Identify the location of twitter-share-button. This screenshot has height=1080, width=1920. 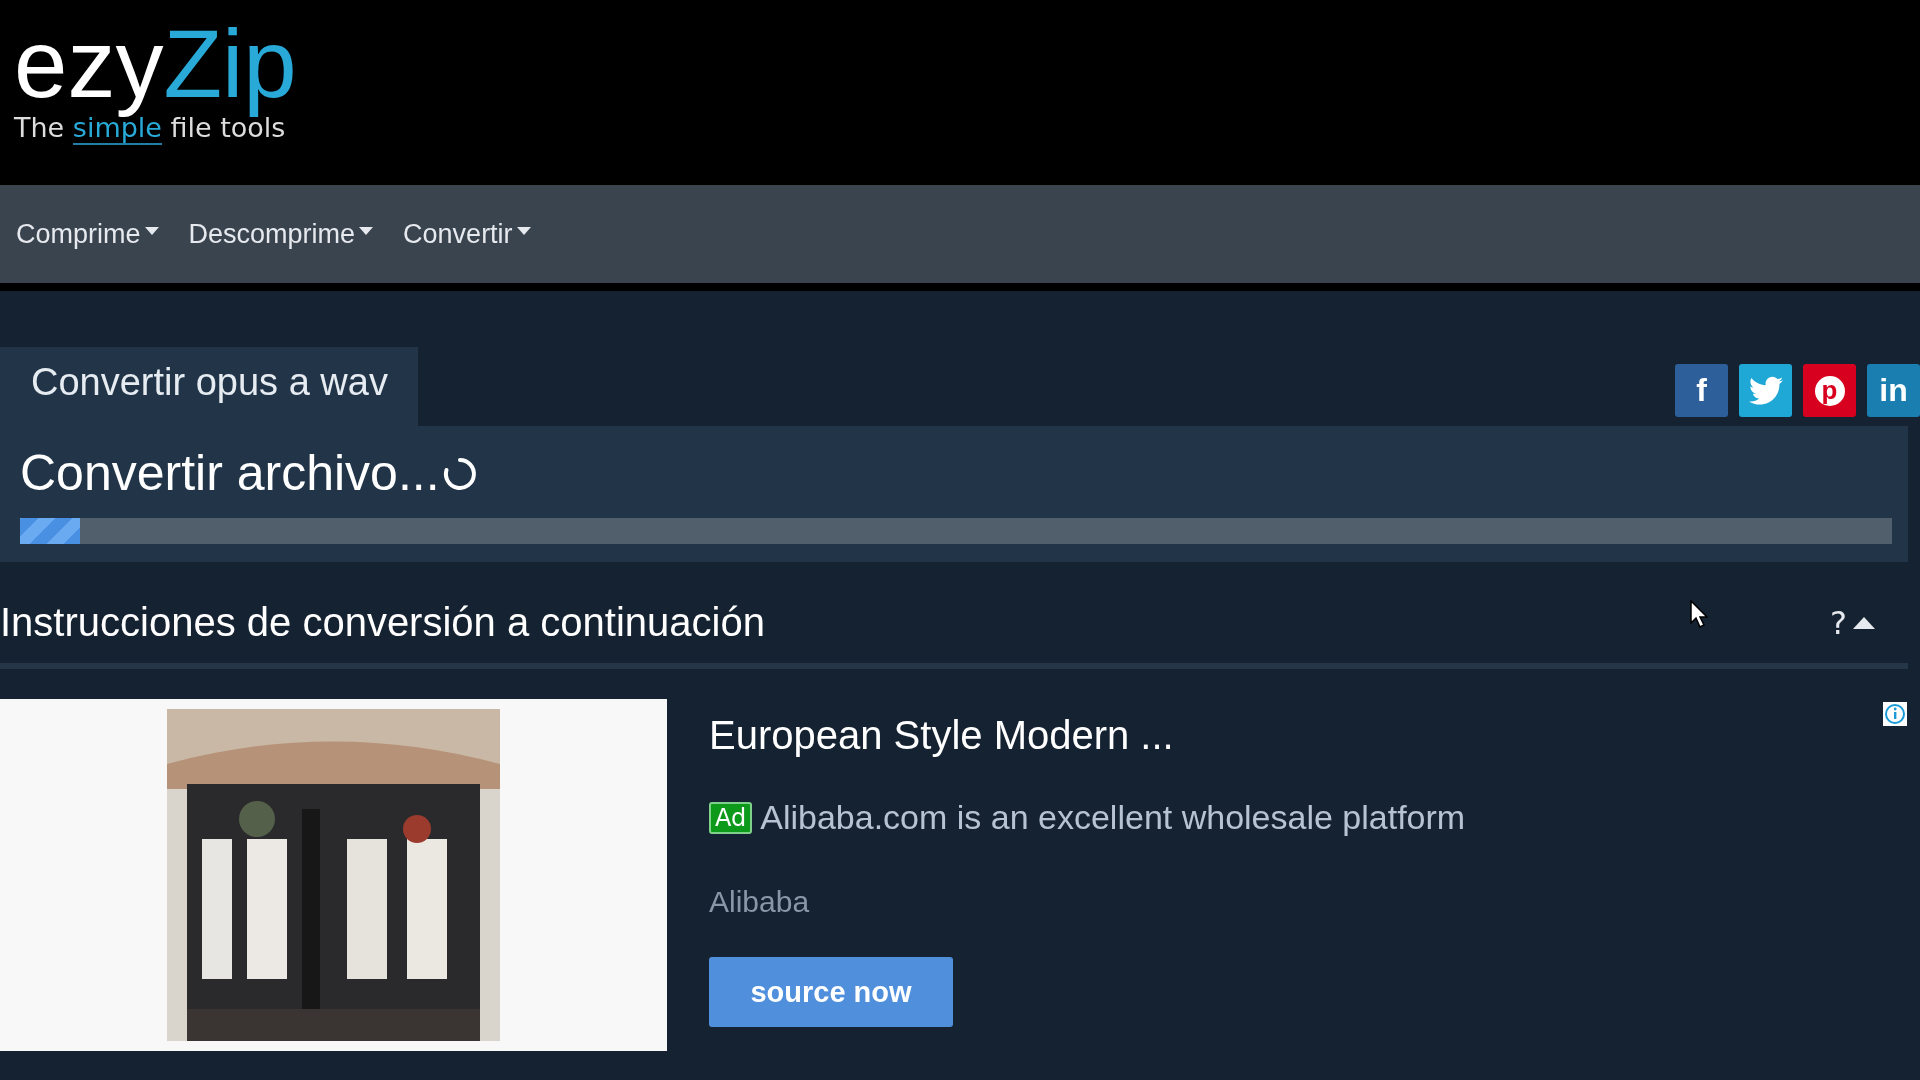
(1765, 390).